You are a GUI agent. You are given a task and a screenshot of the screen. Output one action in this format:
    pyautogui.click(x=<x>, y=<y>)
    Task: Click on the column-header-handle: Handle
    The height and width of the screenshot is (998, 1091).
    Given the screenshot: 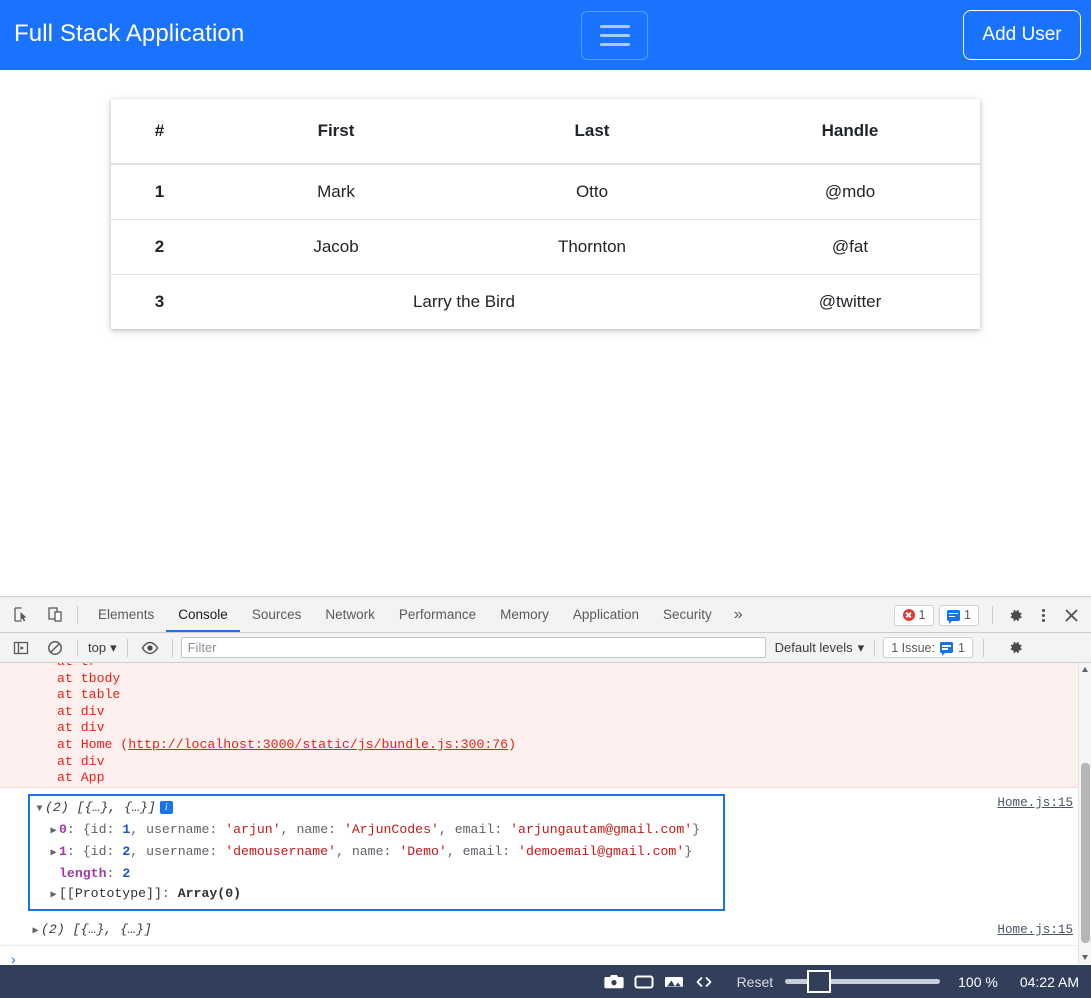 What is the action you would take?
    pyautogui.click(x=850, y=132)
    